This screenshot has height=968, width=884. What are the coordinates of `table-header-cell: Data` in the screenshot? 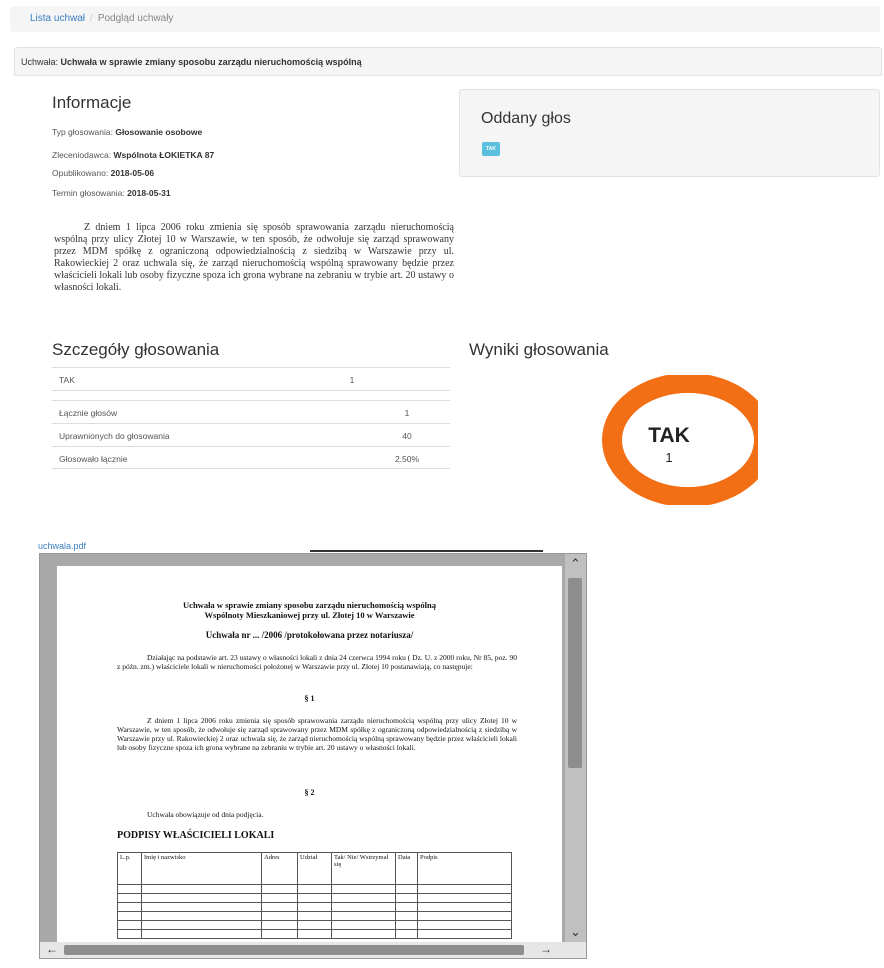 It's located at (406, 868).